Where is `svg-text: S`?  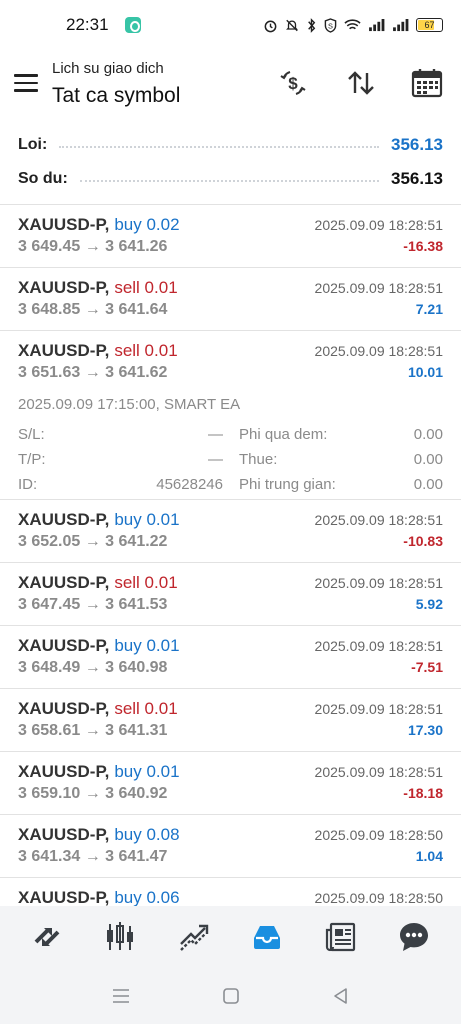
svg-text: S is located at coordinates (330, 25).